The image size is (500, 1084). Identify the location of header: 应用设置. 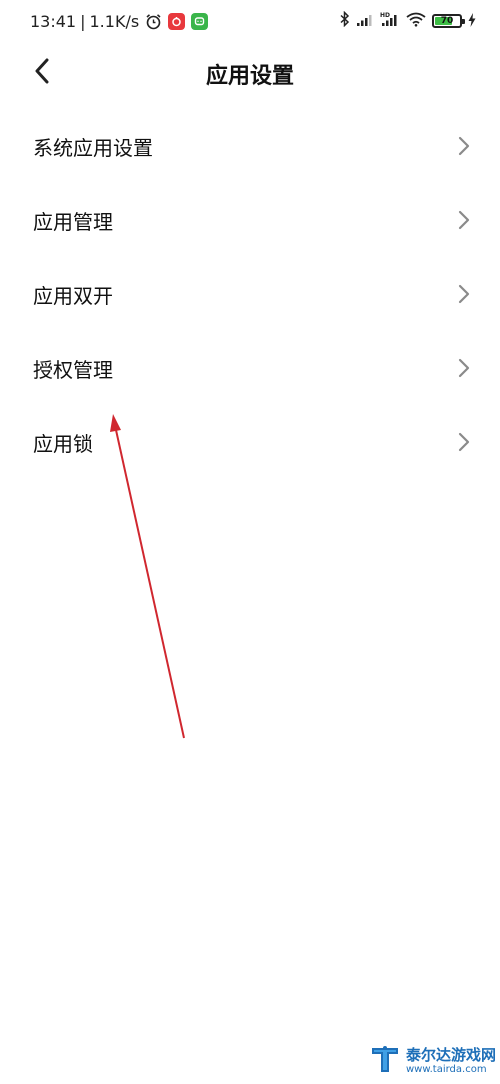
(250, 73).